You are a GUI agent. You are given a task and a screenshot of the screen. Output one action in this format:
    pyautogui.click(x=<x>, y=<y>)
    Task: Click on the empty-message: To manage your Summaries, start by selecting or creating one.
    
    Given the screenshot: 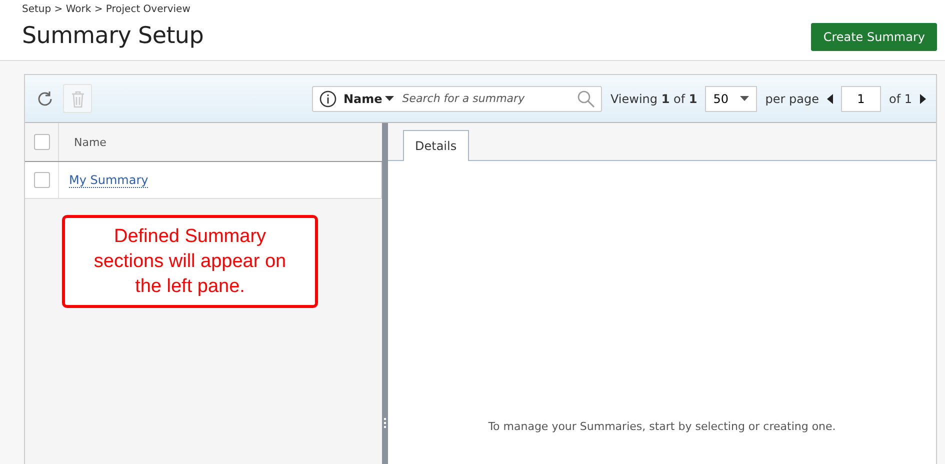 What is the action you would take?
    pyautogui.click(x=662, y=426)
    